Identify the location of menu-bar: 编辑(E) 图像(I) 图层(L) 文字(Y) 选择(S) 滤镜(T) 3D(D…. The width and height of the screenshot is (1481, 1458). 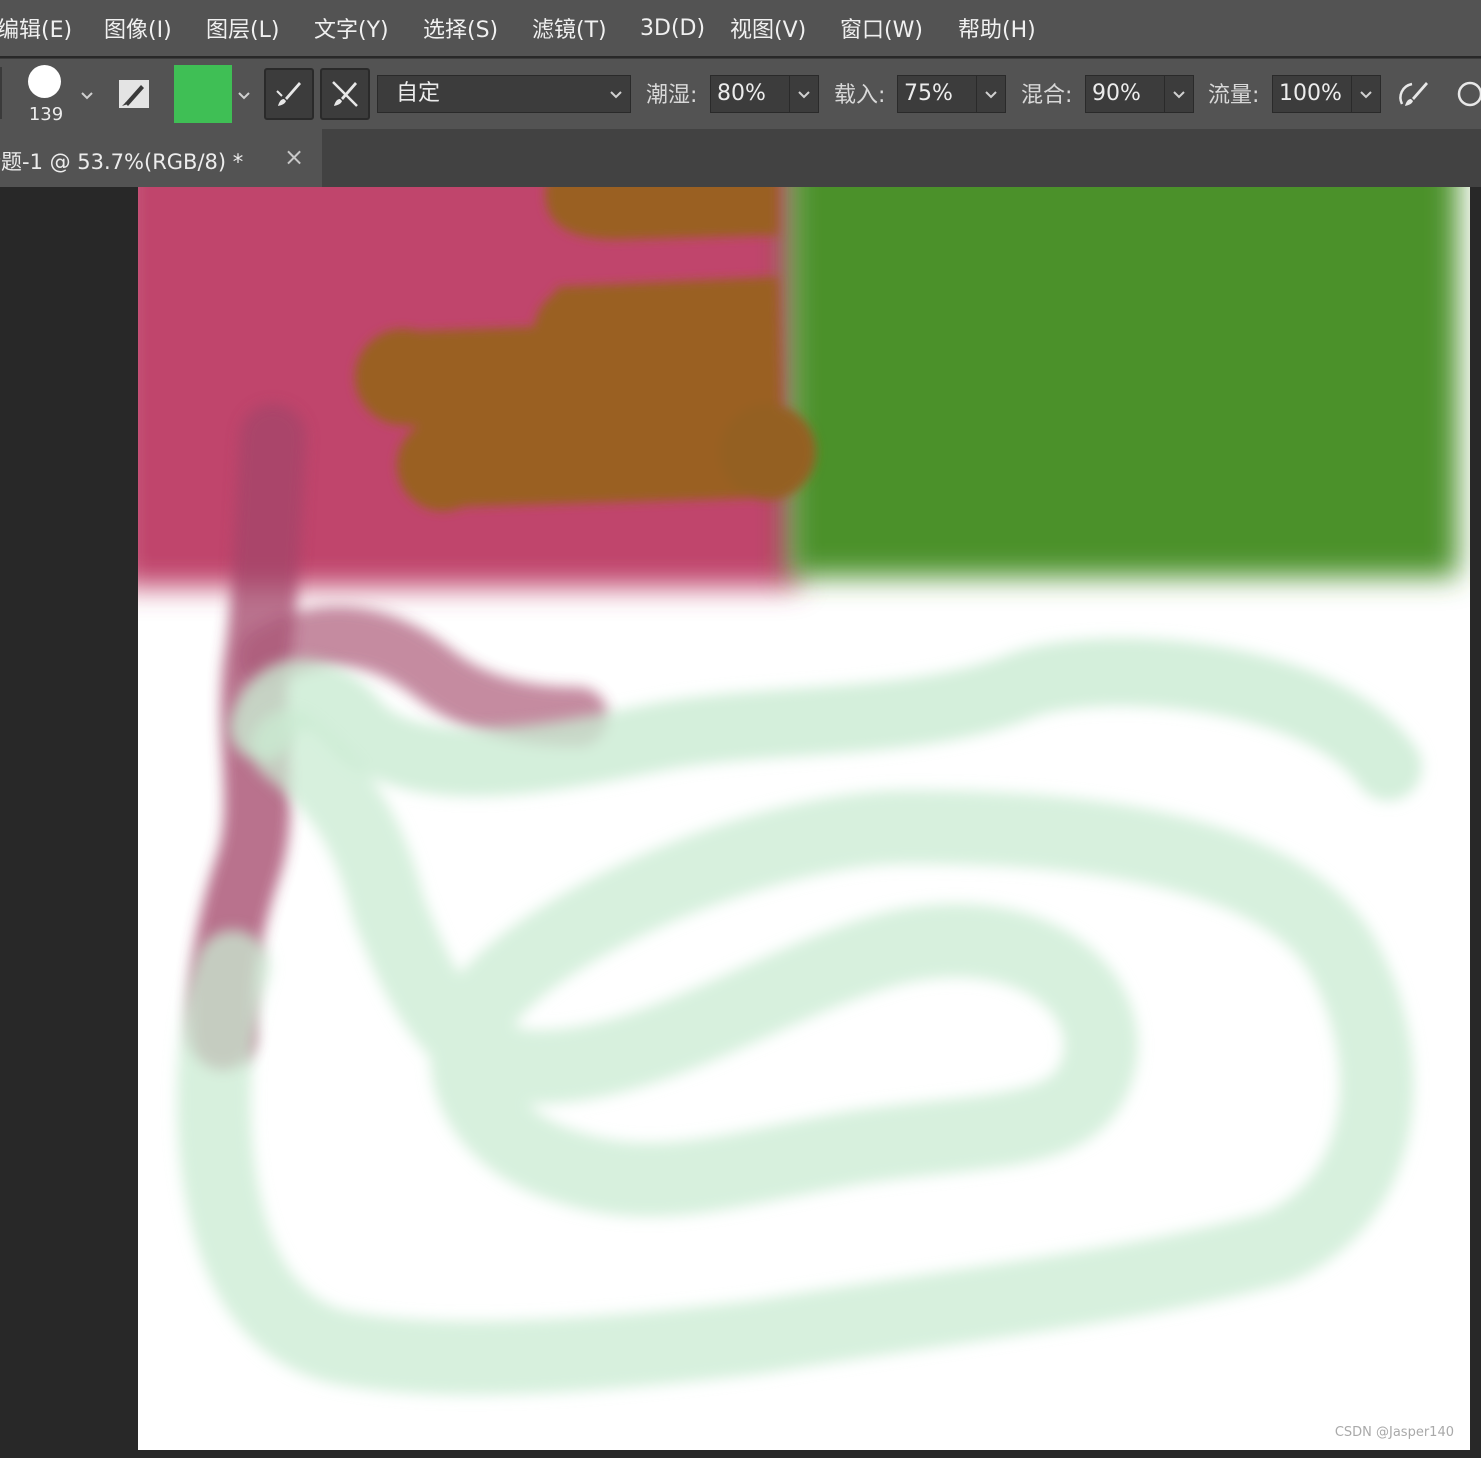
(740, 28).